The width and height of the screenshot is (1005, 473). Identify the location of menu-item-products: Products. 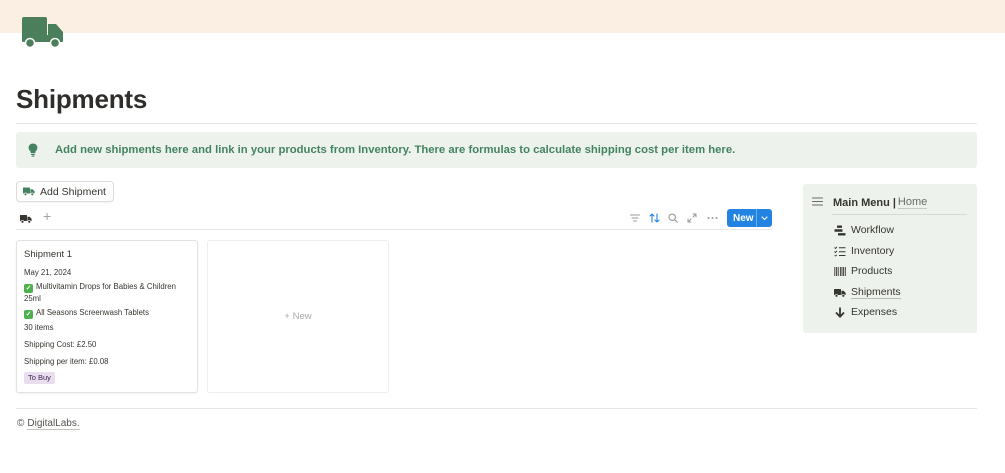
(862, 271).